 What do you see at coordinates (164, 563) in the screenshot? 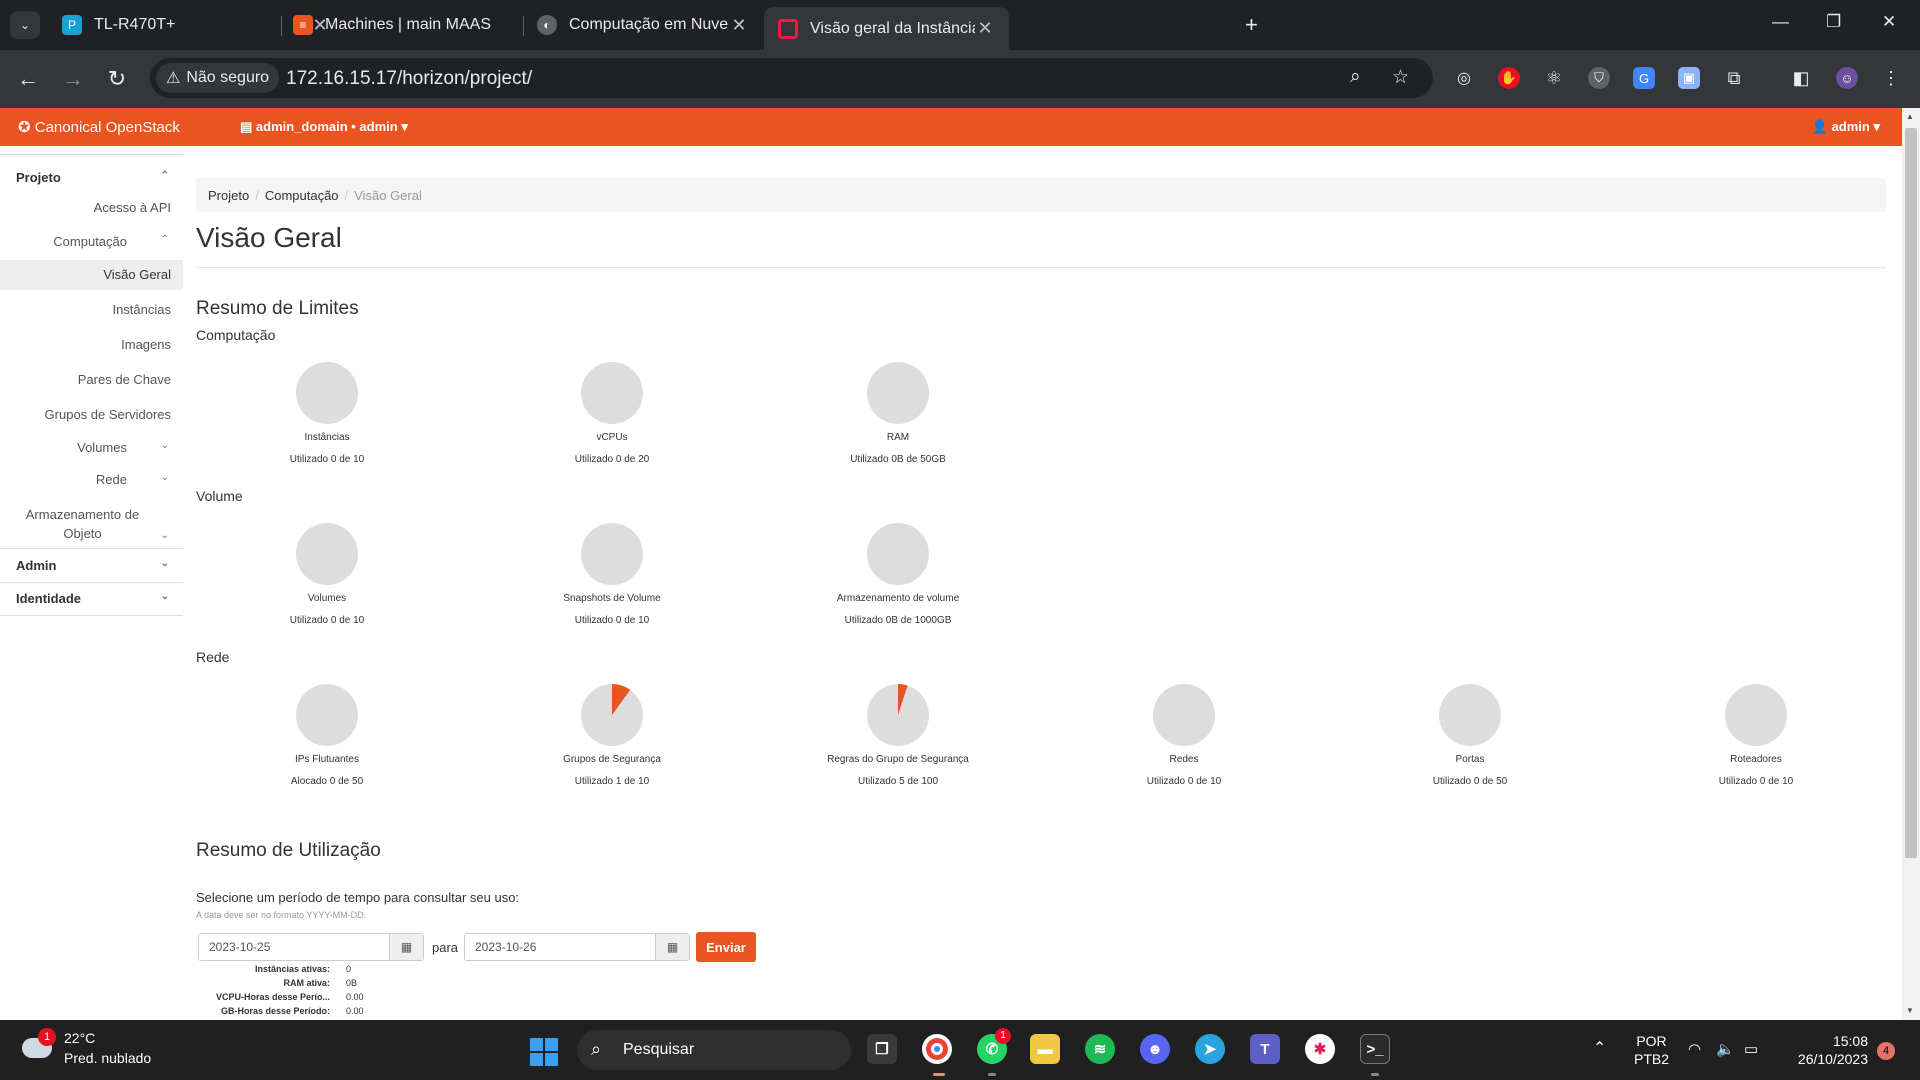
I see `chevron-down-icon: ⌄` at bounding box center [164, 563].